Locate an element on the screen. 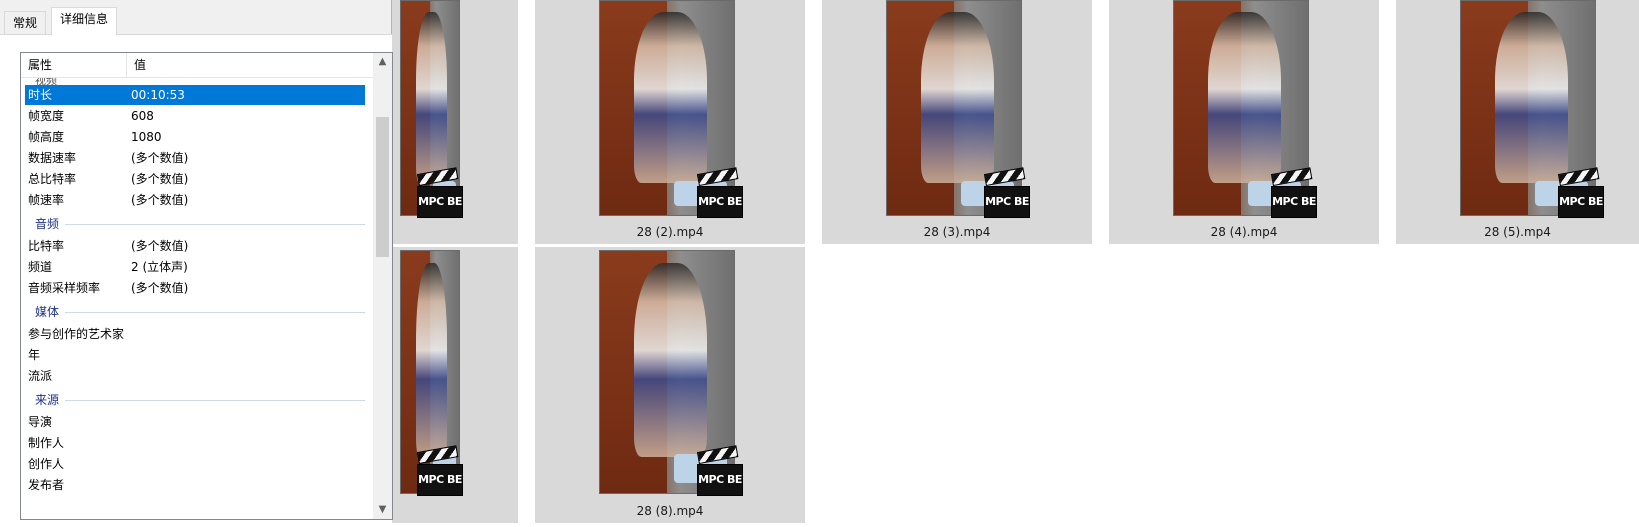 The height and width of the screenshot is (527, 1639). row-frame-width: 帧宽度 608 is located at coordinates (195, 116).